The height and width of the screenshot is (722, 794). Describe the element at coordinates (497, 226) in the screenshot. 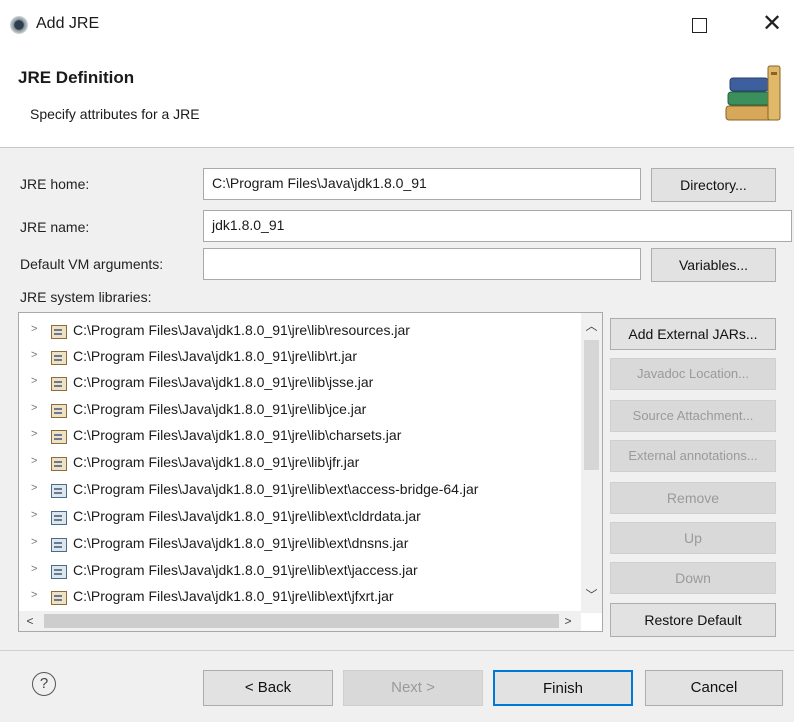

I see `jre-name-field: jdk1.8.0_91` at that location.